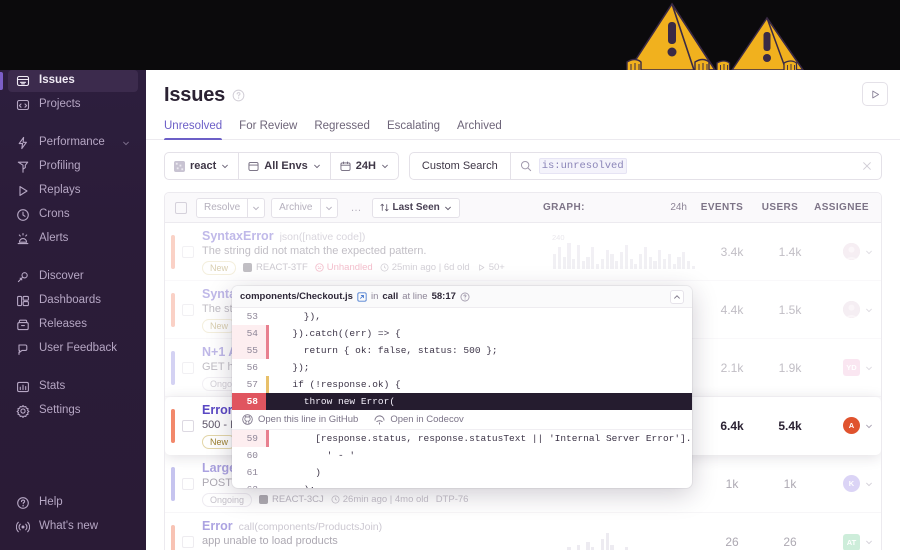  I want to click on resolve-action: Resolve, so click(231, 207).